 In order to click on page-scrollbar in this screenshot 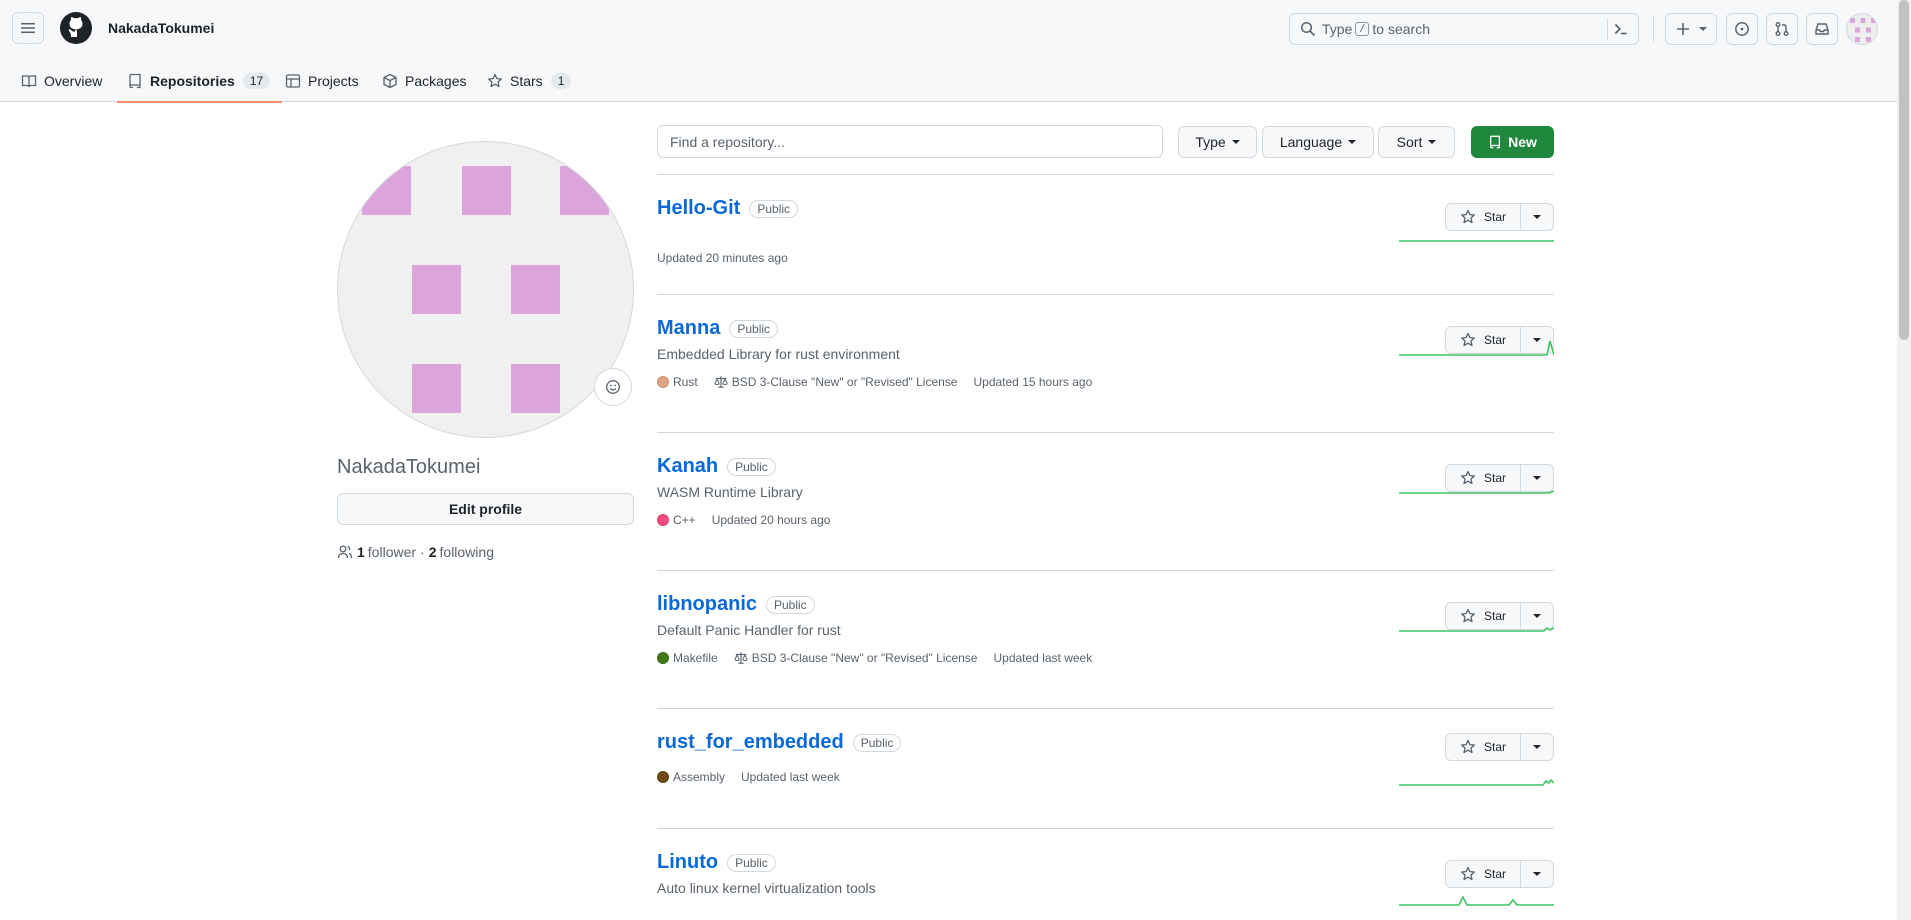, I will do `click(1904, 460)`.